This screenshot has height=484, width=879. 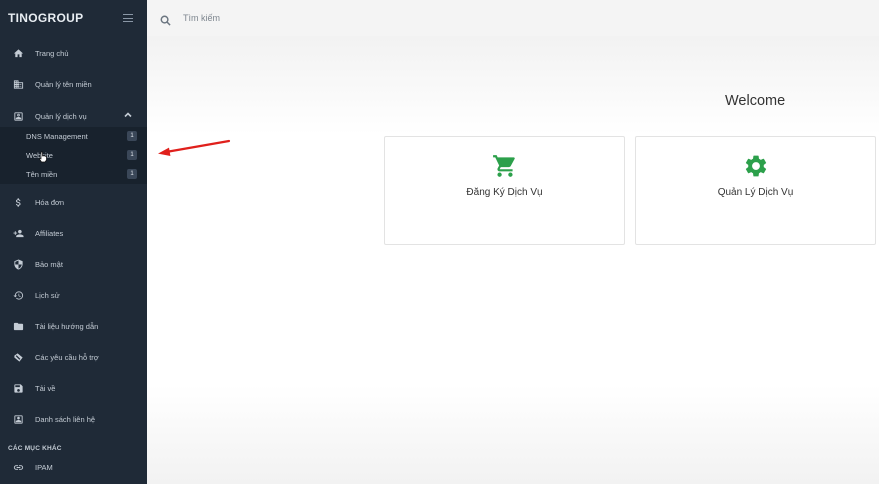 What do you see at coordinates (47, 295) in the screenshot?
I see `sidebar-item-label: Lịch sử` at bounding box center [47, 295].